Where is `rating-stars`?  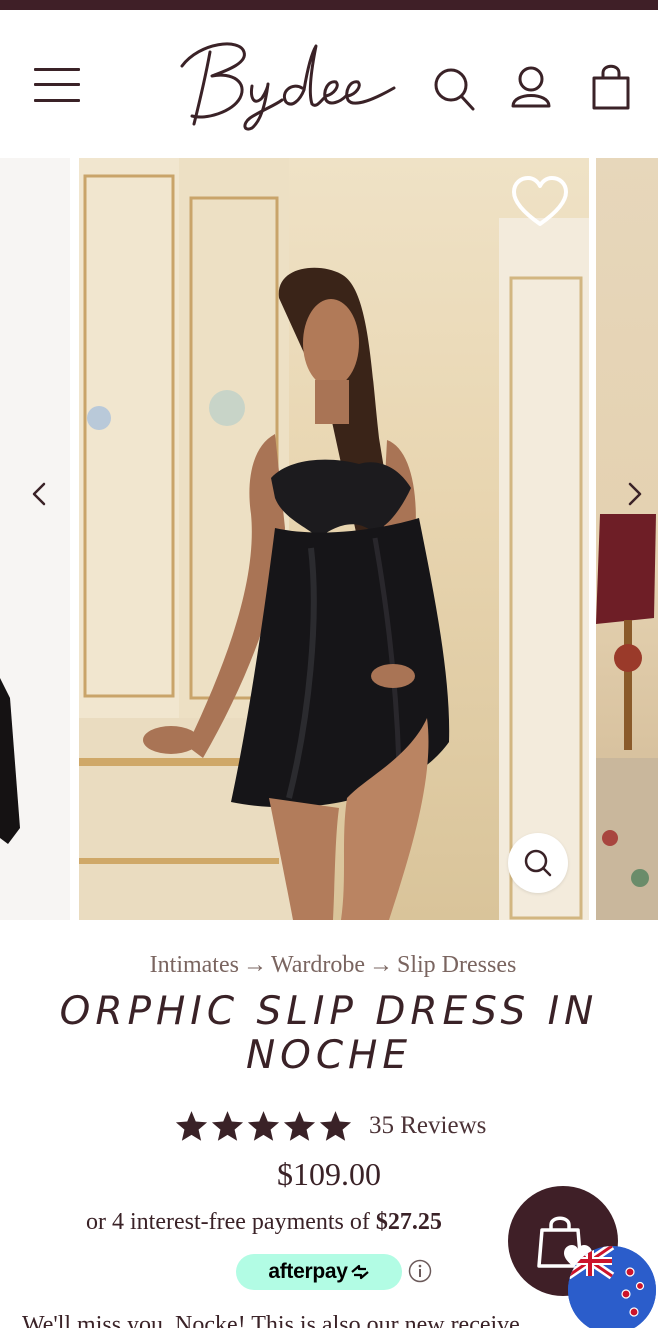 rating-stars is located at coordinates (263, 1126).